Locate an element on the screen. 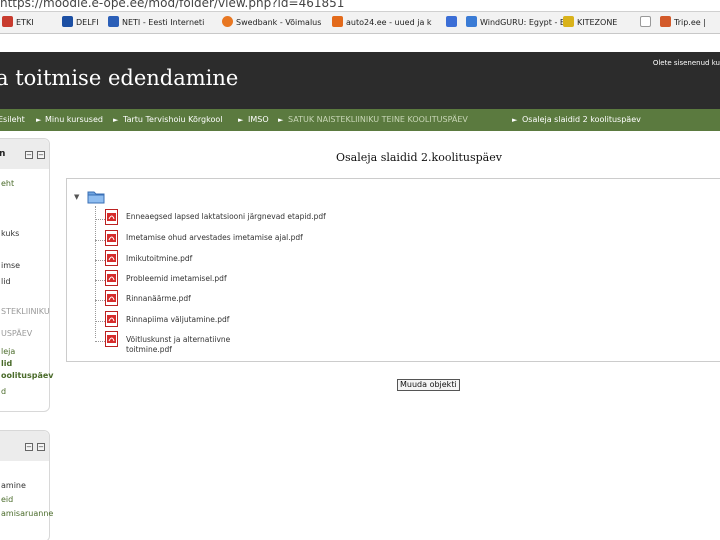 The image size is (720, 540). nav-item: USPÄEV is located at coordinates (16, 333).